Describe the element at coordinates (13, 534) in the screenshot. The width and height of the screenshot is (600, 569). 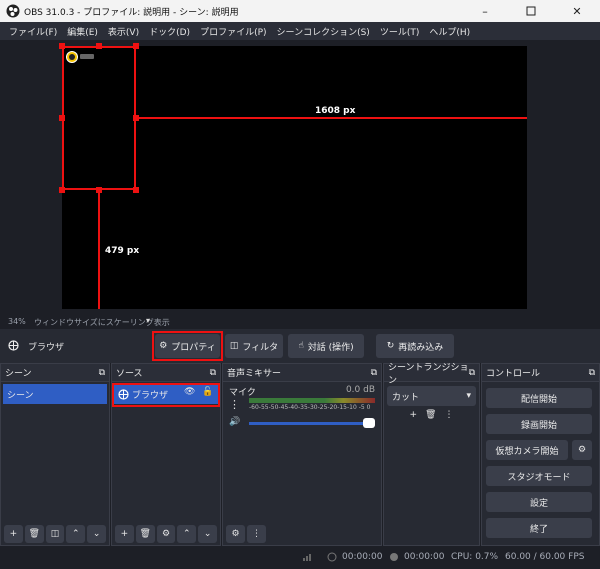
I see `add-scene-button: +` at that location.